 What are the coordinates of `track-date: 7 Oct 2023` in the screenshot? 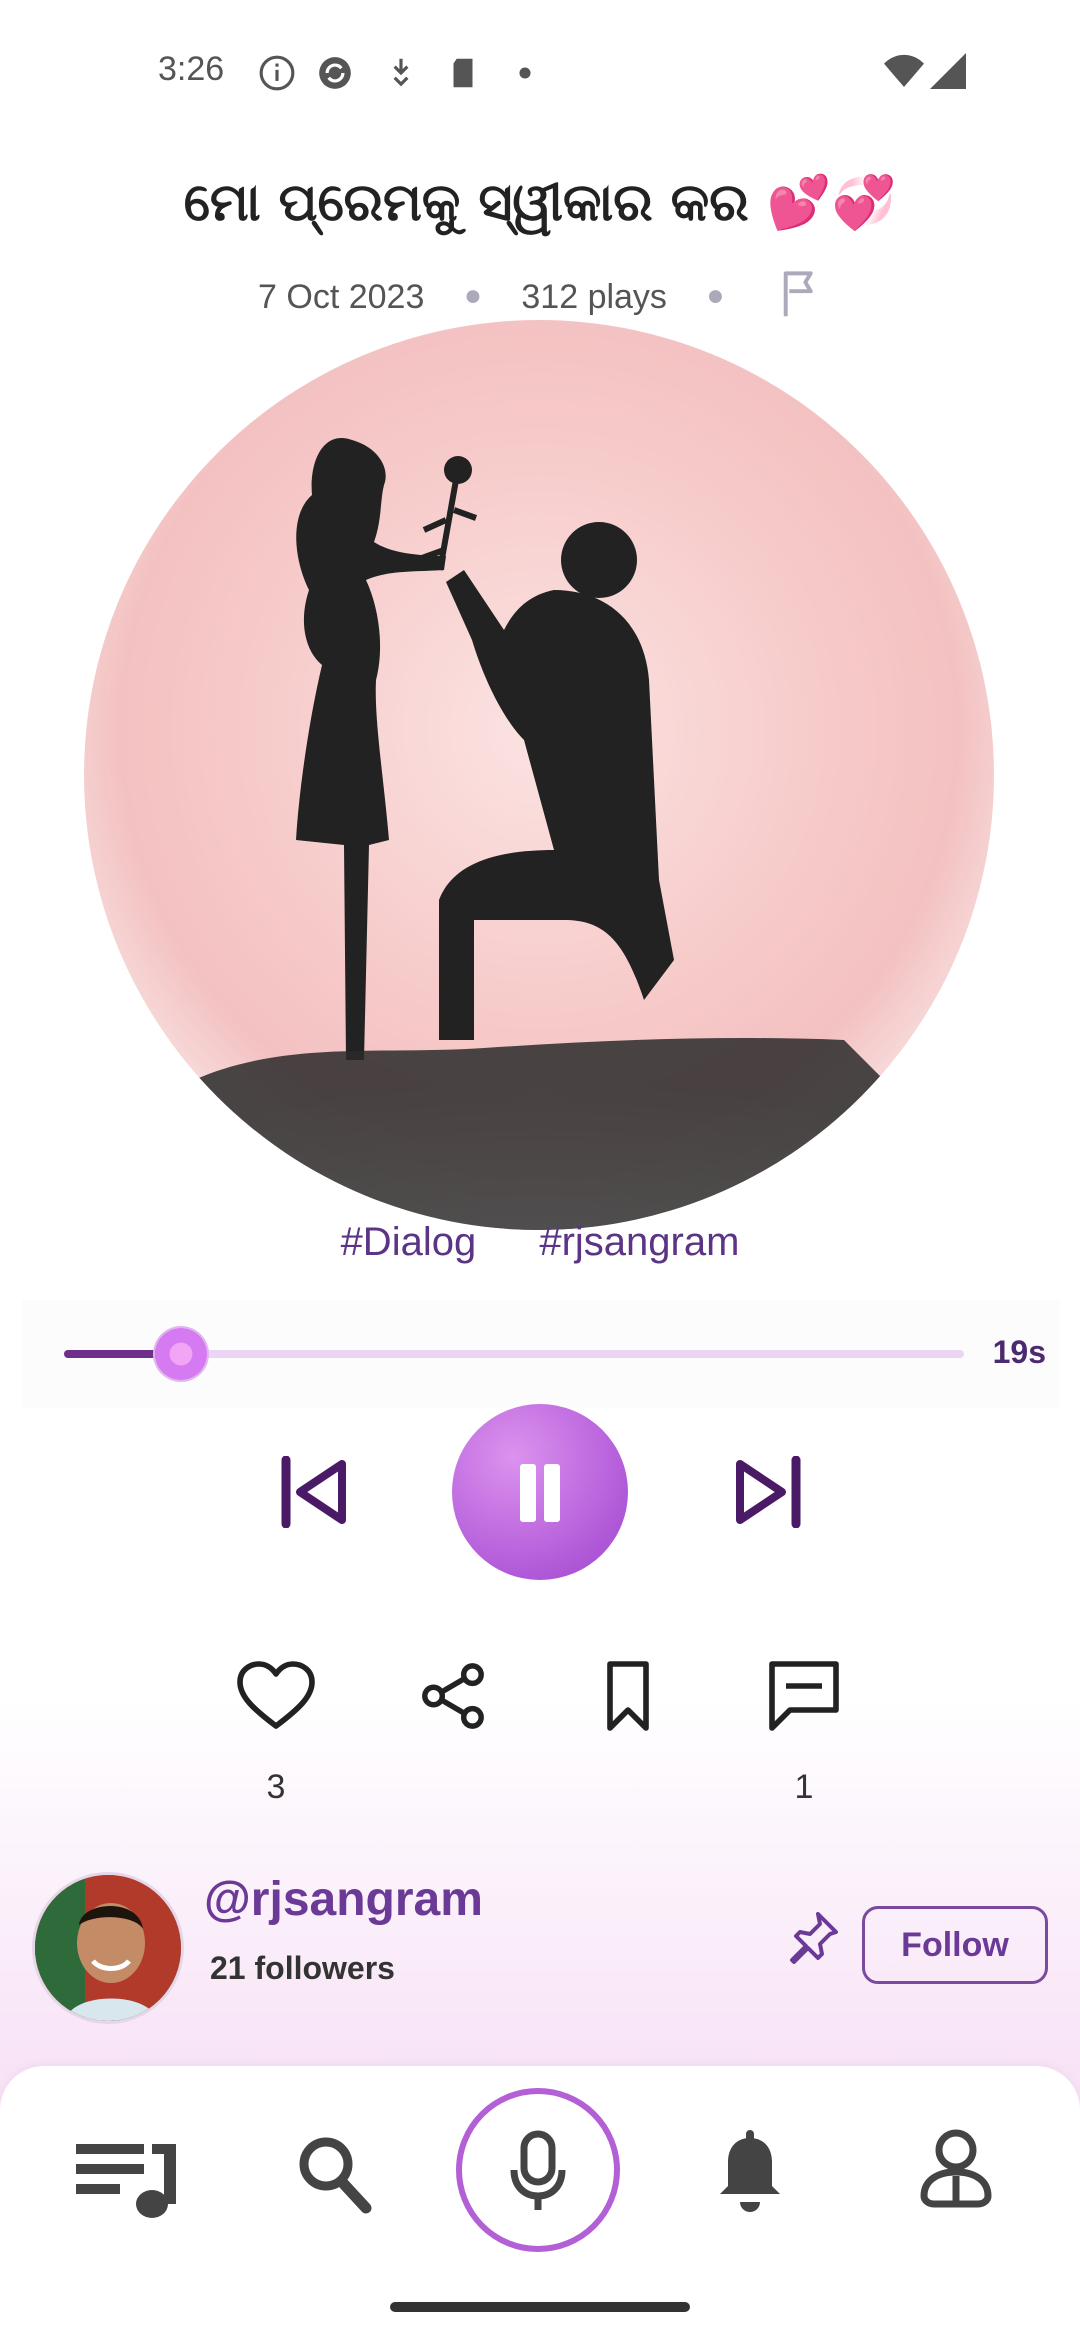 It's located at (341, 296).